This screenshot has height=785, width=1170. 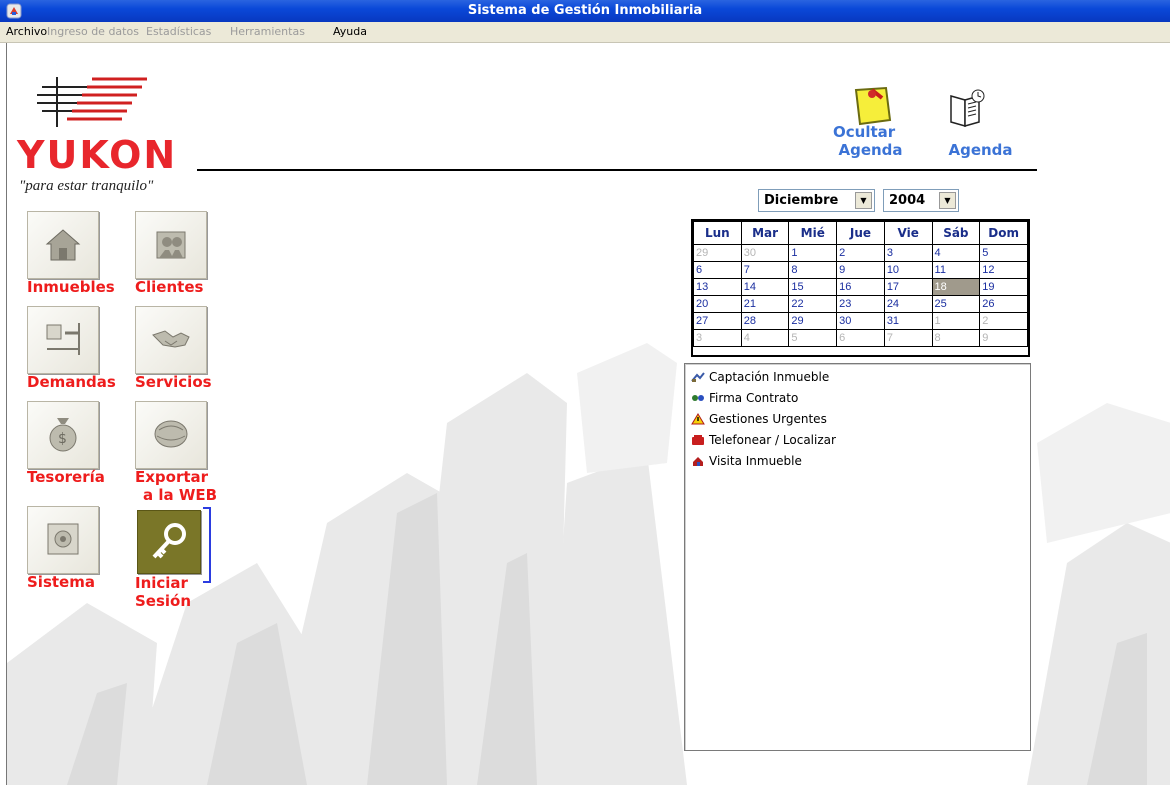 What do you see at coordinates (908, 321) in the screenshot?
I see `calendar-day: 31` at bounding box center [908, 321].